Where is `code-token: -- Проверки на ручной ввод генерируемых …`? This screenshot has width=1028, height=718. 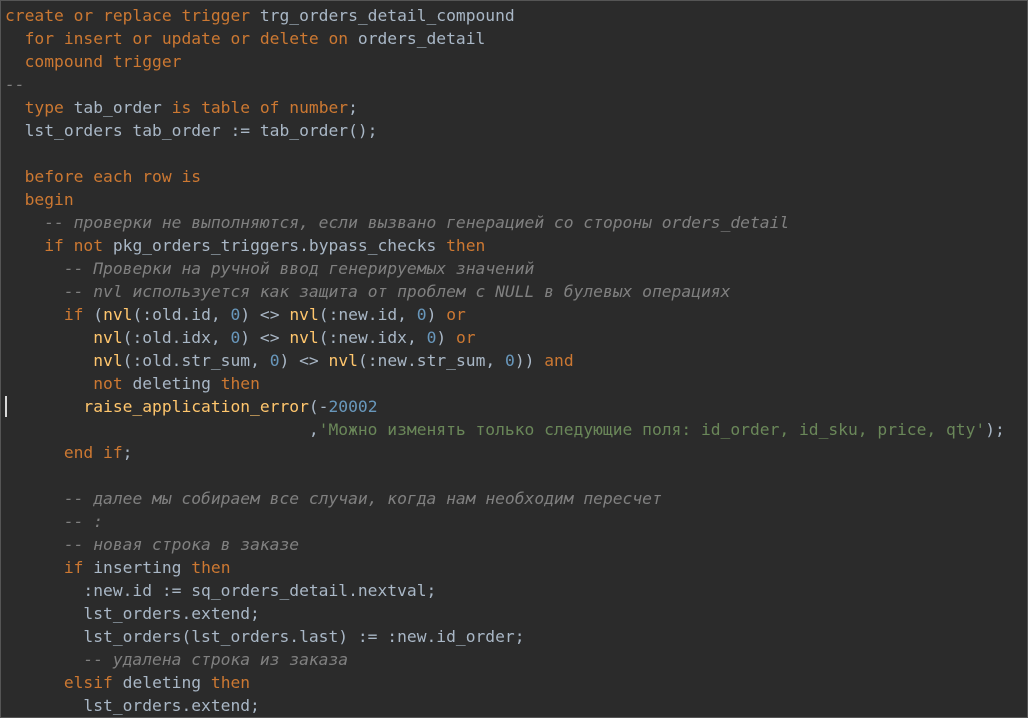
code-token: -- Проверки на ручной ввод генерируемых … is located at coordinates (299, 268).